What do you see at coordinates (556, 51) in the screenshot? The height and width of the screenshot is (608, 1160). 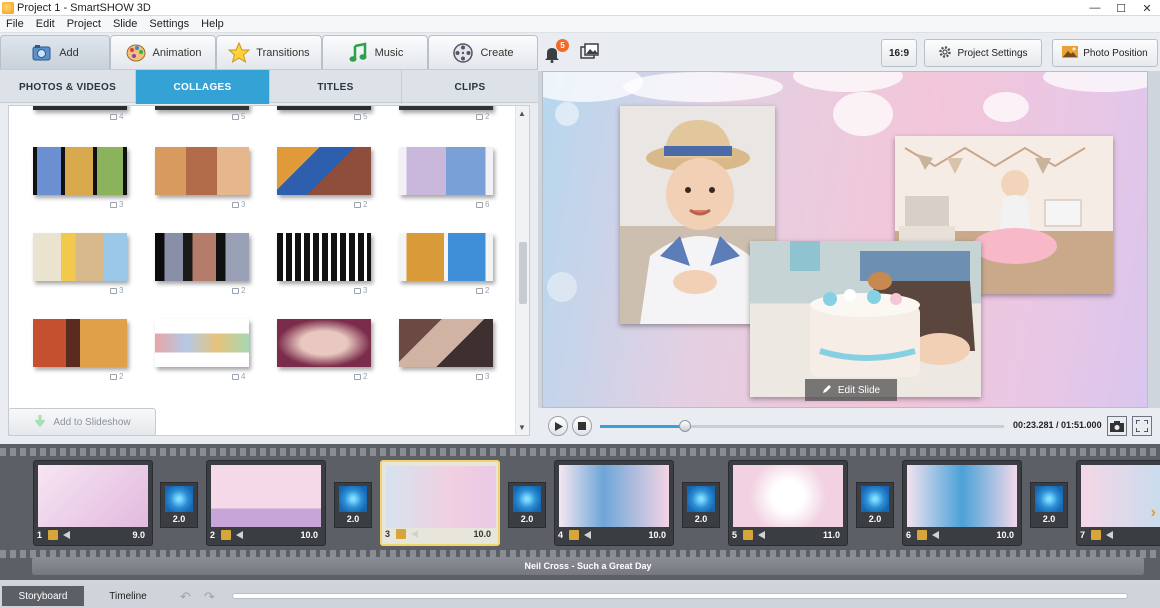 I see `notifications-button: 5` at bounding box center [556, 51].